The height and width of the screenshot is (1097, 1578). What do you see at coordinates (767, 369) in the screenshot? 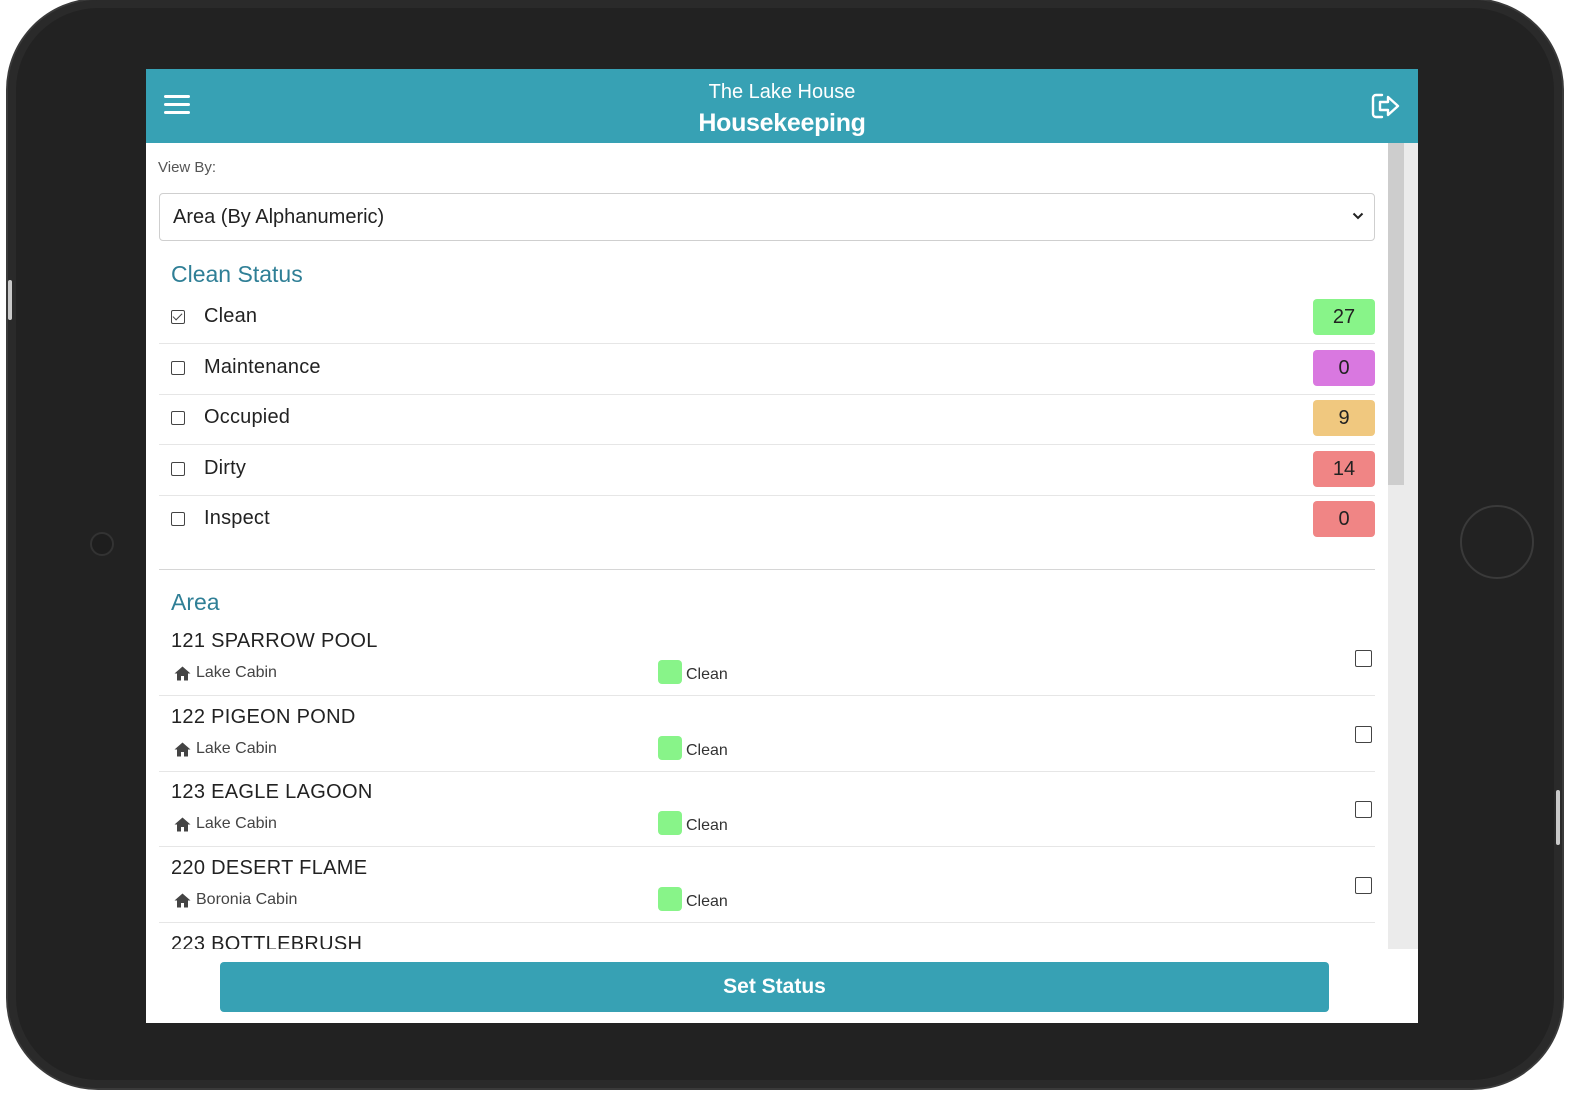
I see `status-filter-maintenance: Maintenance 0` at bounding box center [767, 369].